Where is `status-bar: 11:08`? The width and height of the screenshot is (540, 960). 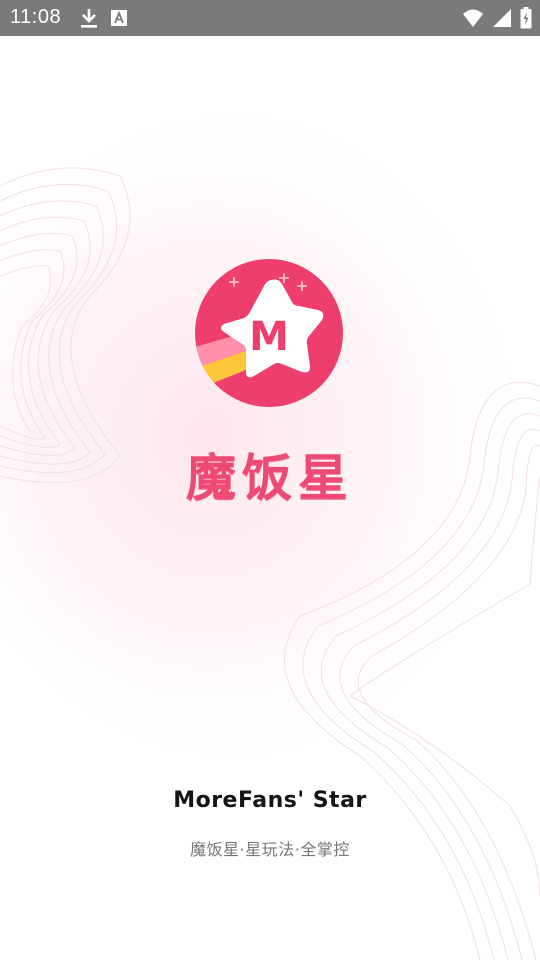 status-bar: 11:08 is located at coordinates (270, 18).